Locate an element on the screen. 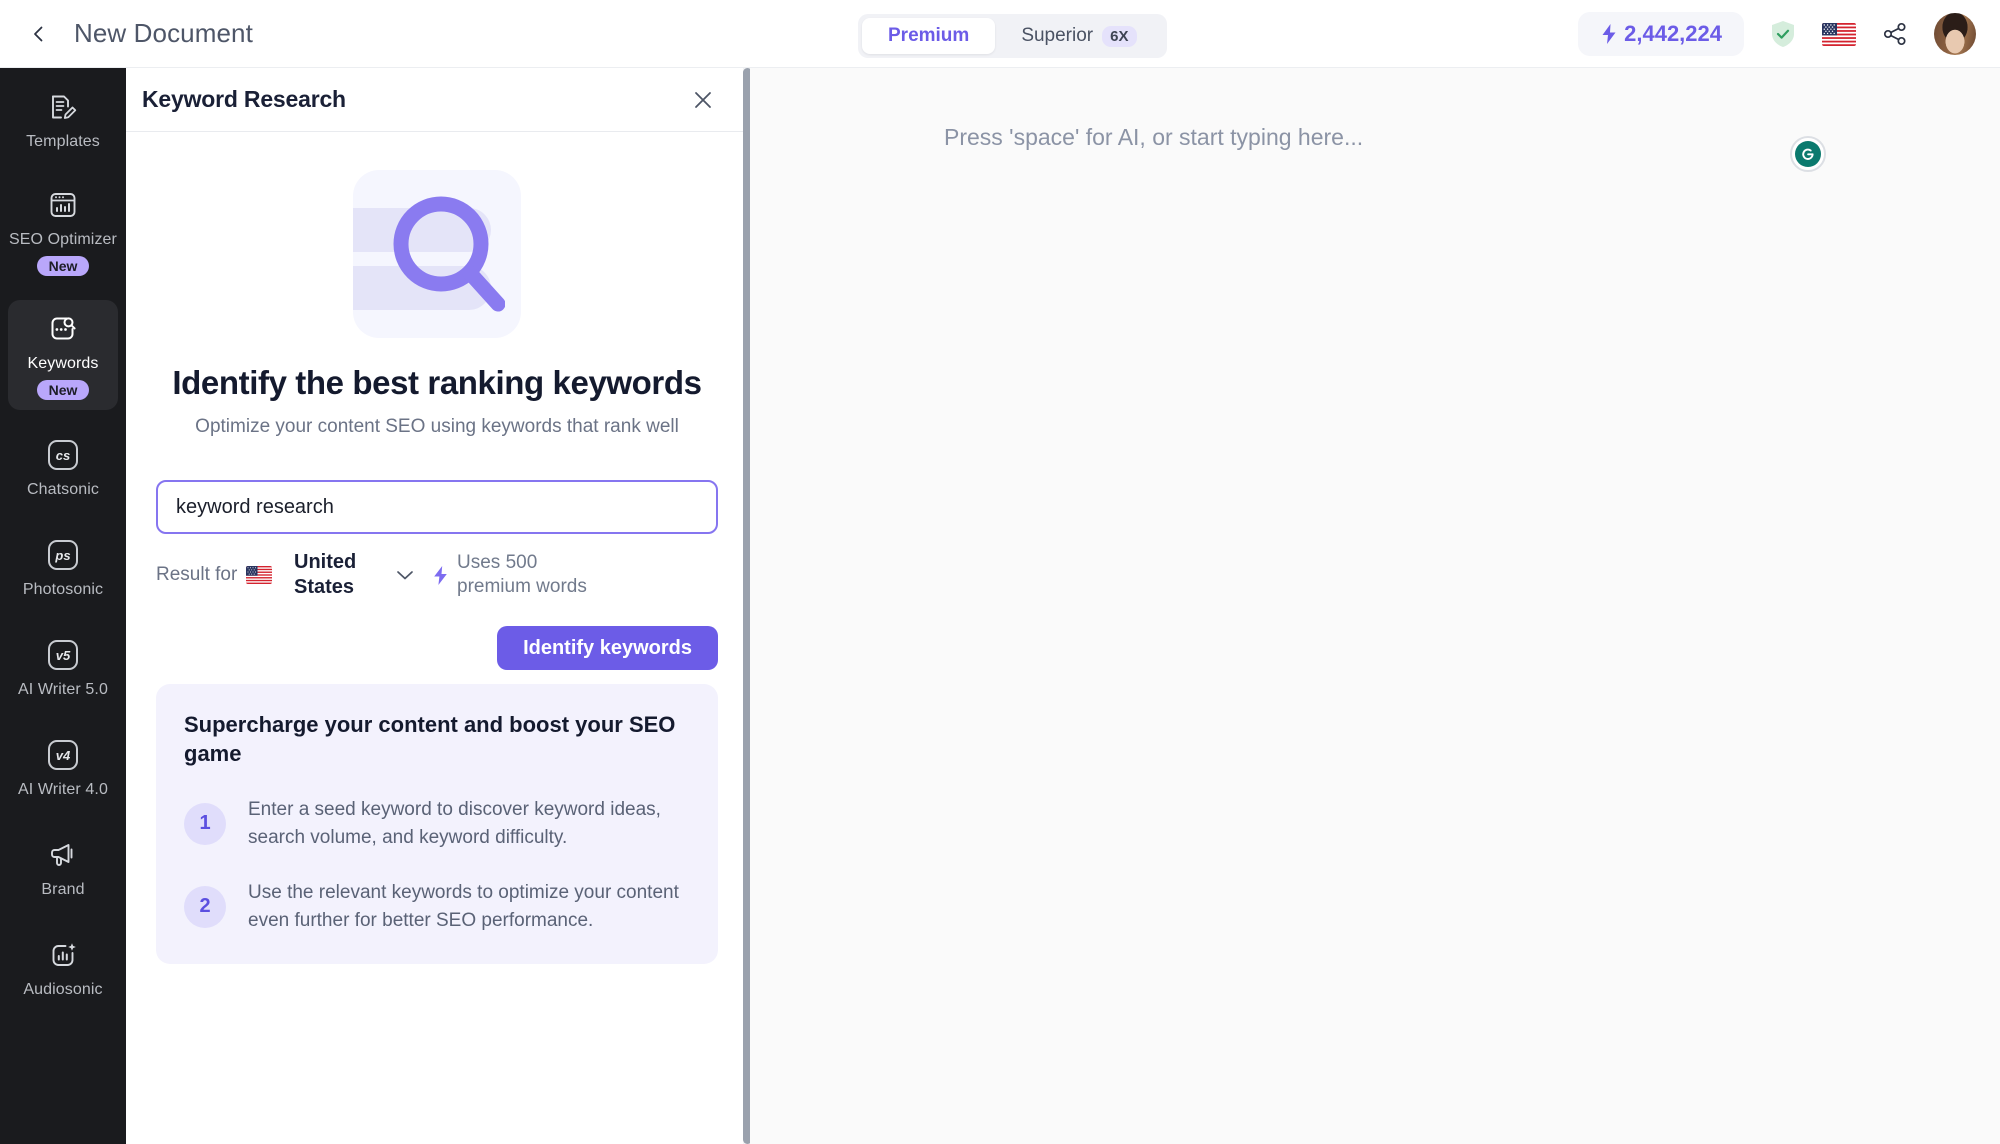 Image resolution: width=2000 pixels, height=1144 pixels. share-button is located at coordinates (1895, 34).